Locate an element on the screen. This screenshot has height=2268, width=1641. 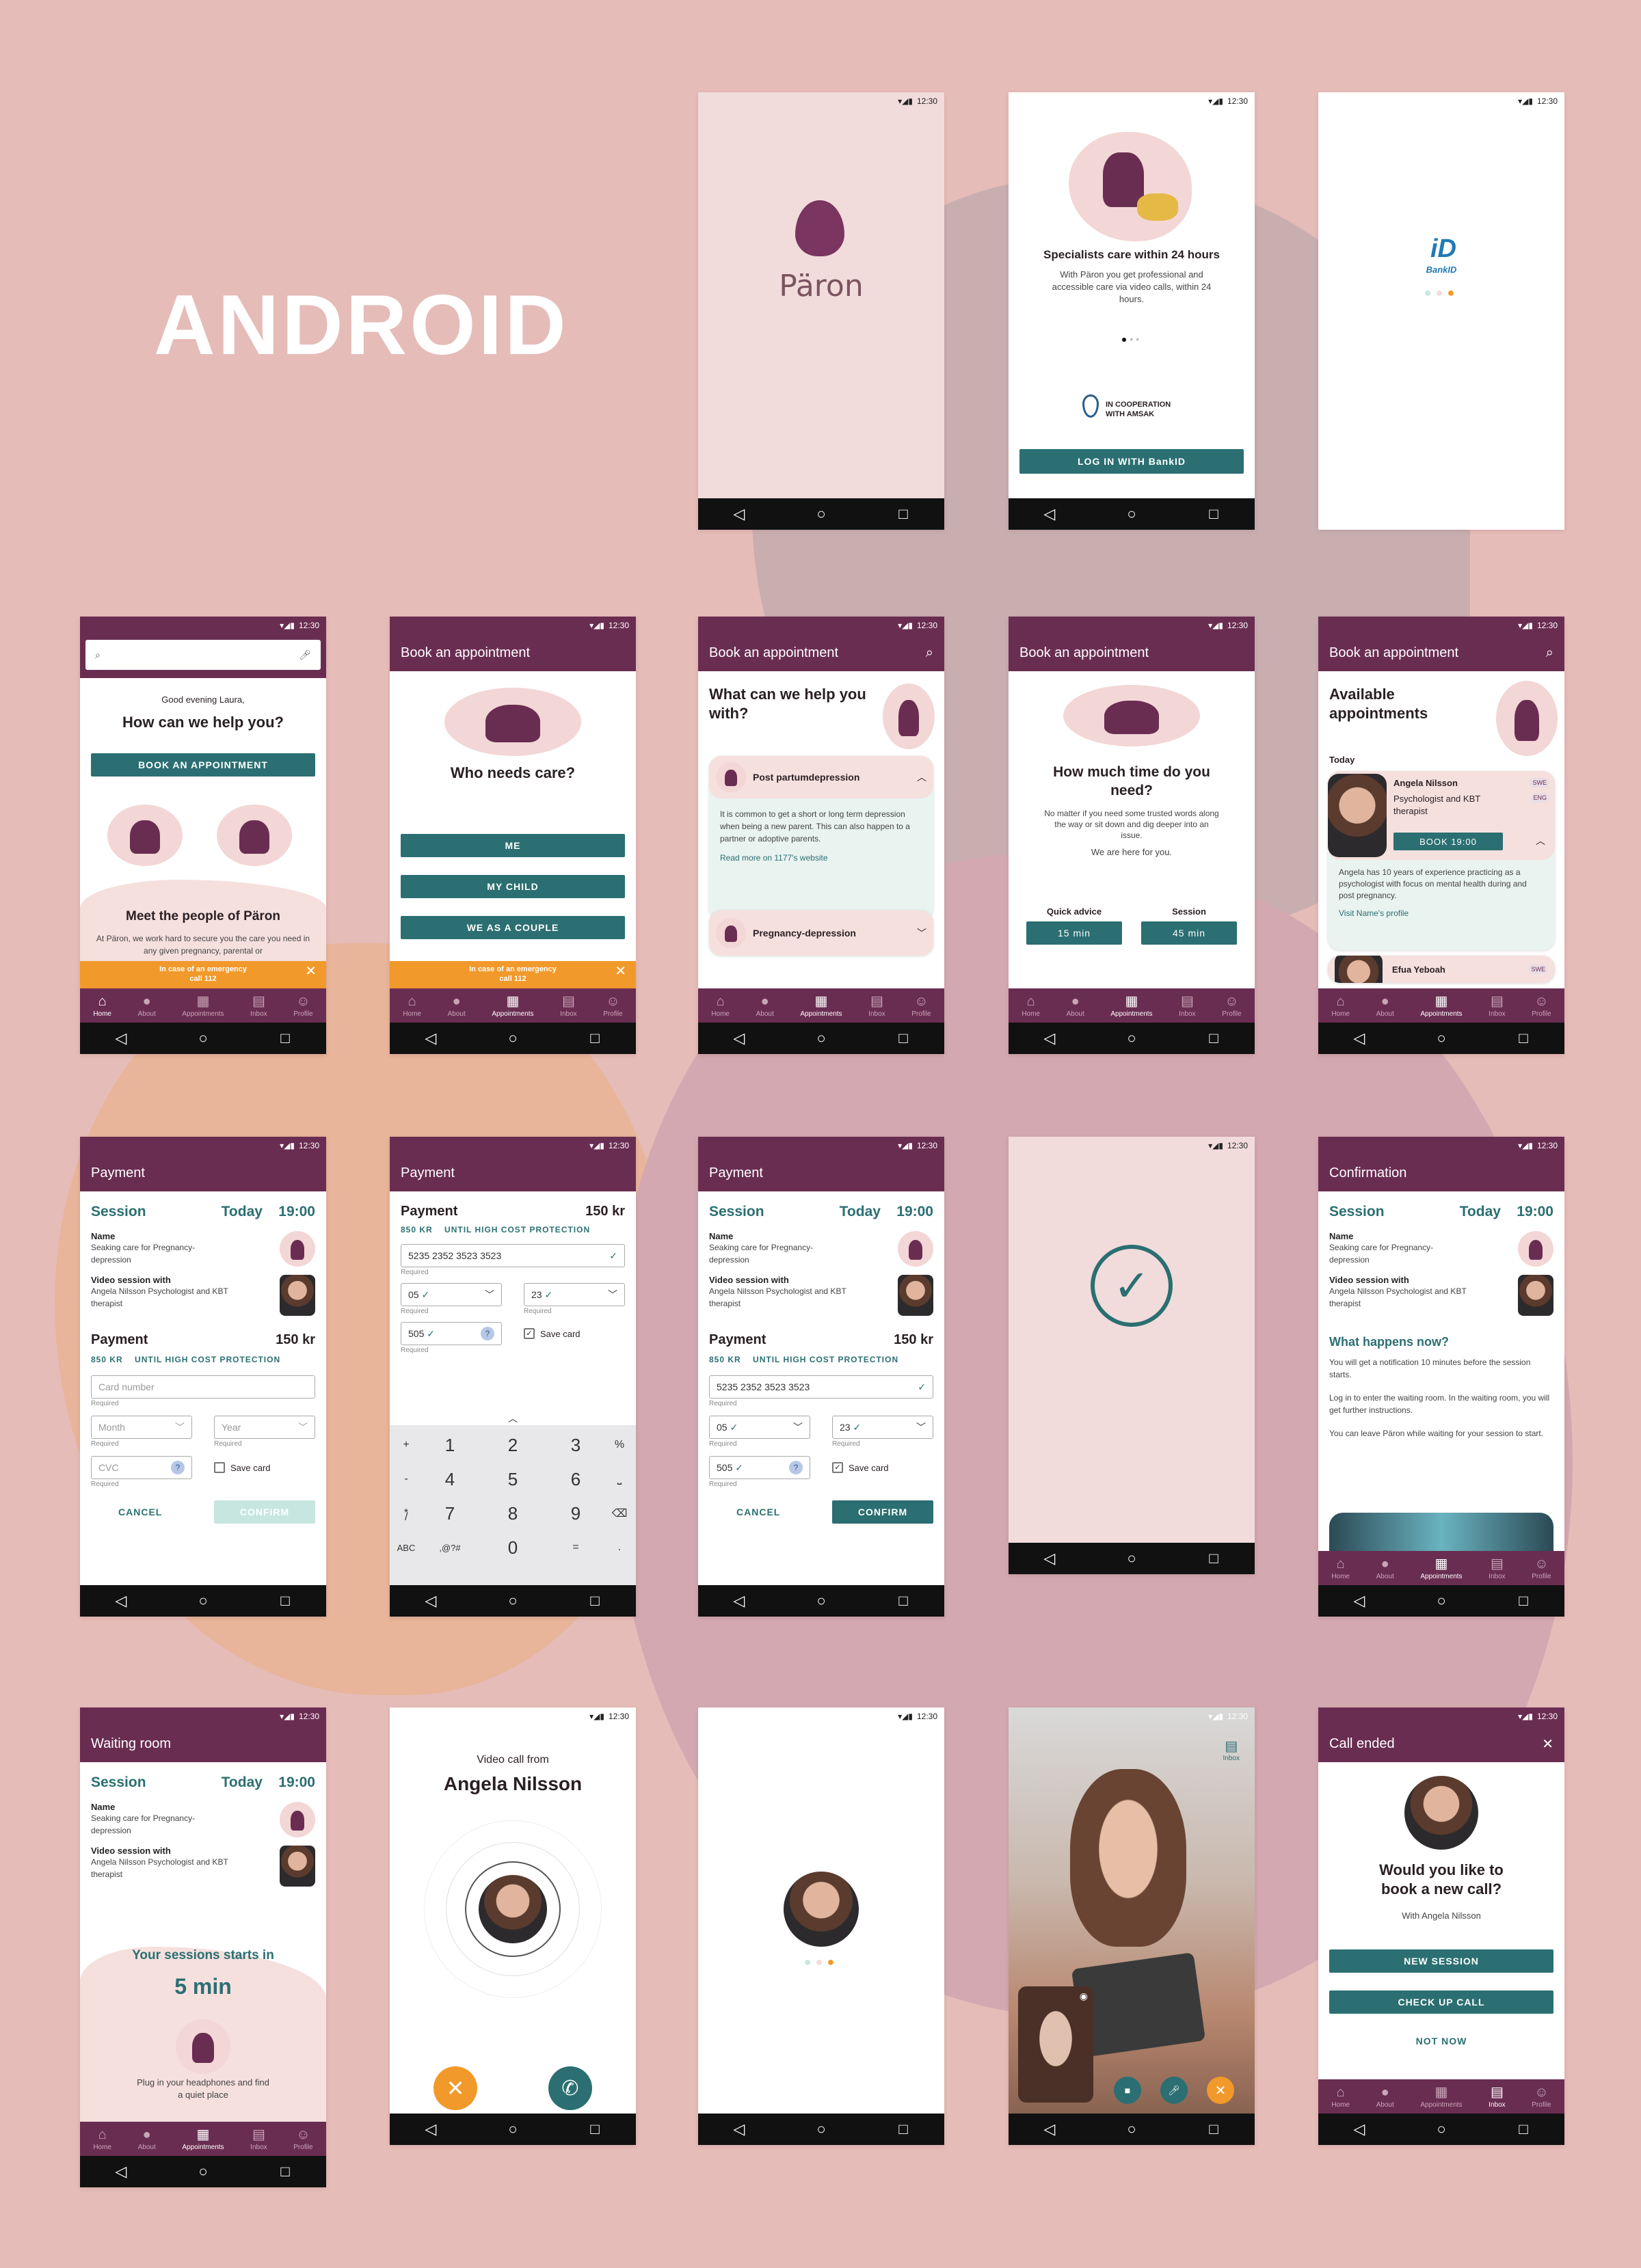
key-2: 2 is located at coordinates (512, 1445).